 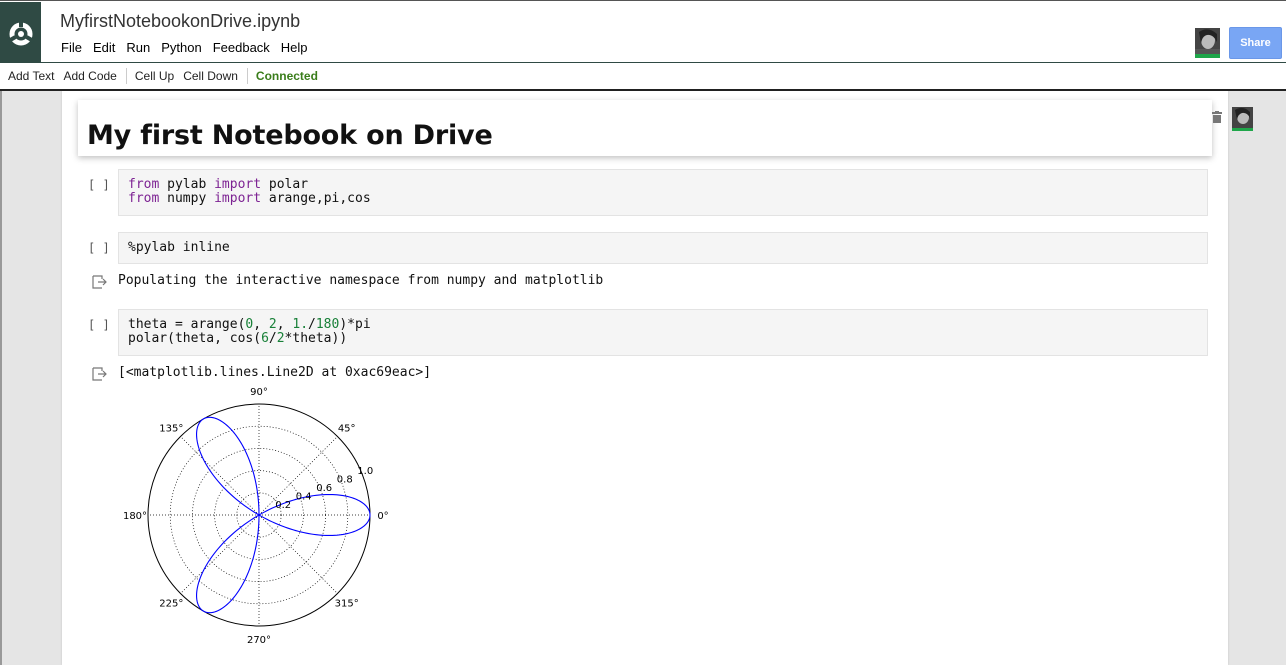 What do you see at coordinates (179, 247) in the screenshot?
I see `code-token: %pylab inline` at bounding box center [179, 247].